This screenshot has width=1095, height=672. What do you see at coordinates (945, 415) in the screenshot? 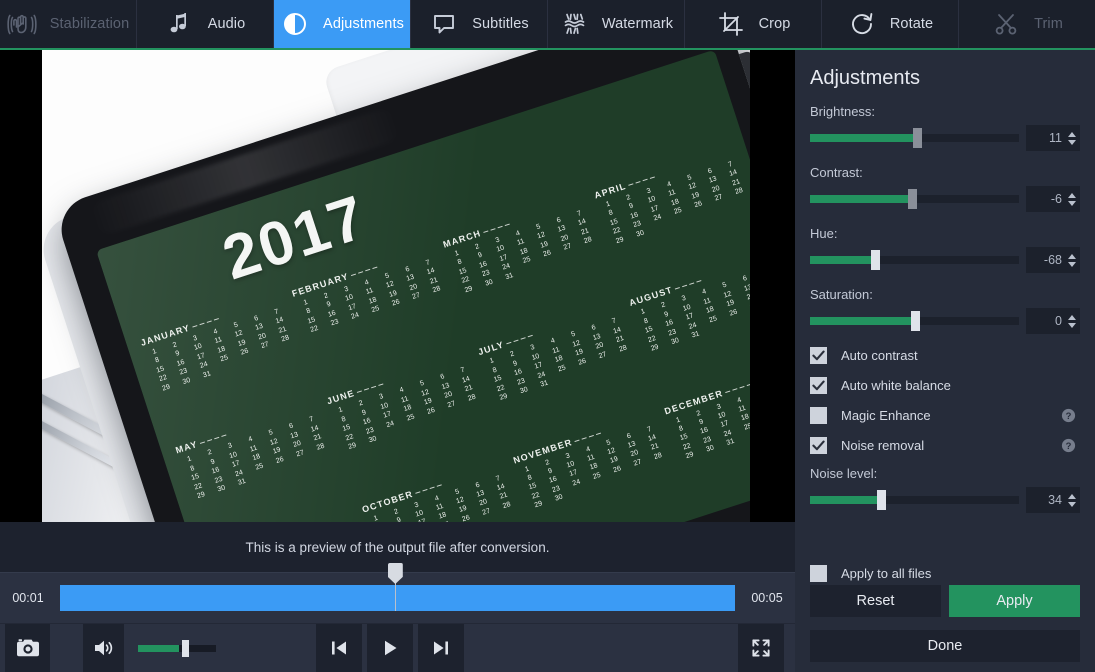
I see `checkbox-row: Magic Enhance?` at bounding box center [945, 415].